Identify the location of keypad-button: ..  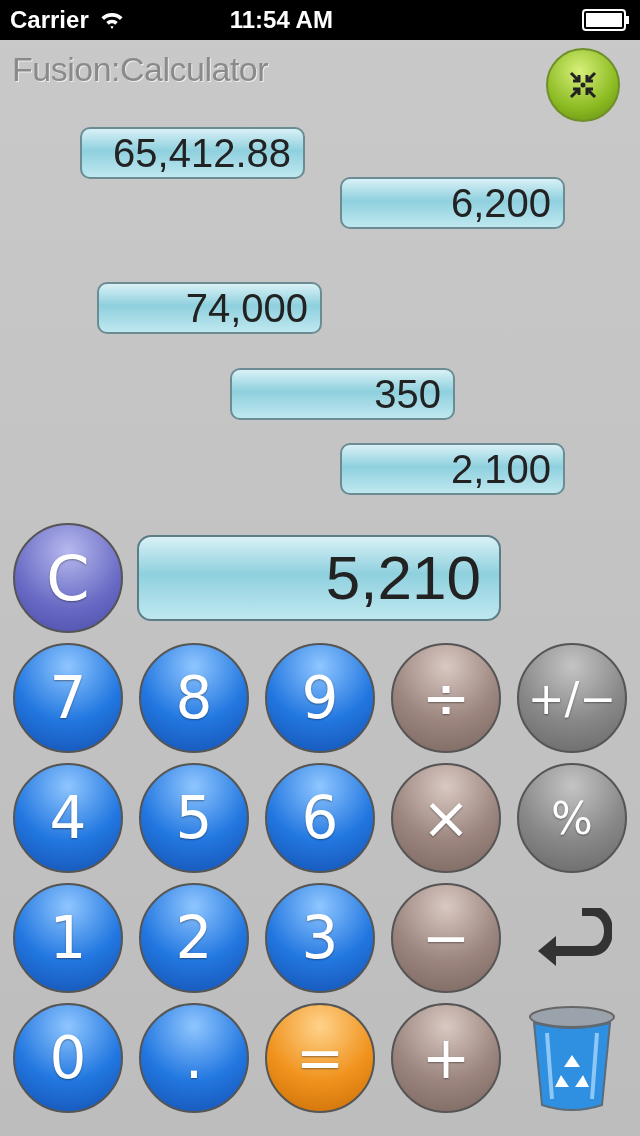
(194, 1058).